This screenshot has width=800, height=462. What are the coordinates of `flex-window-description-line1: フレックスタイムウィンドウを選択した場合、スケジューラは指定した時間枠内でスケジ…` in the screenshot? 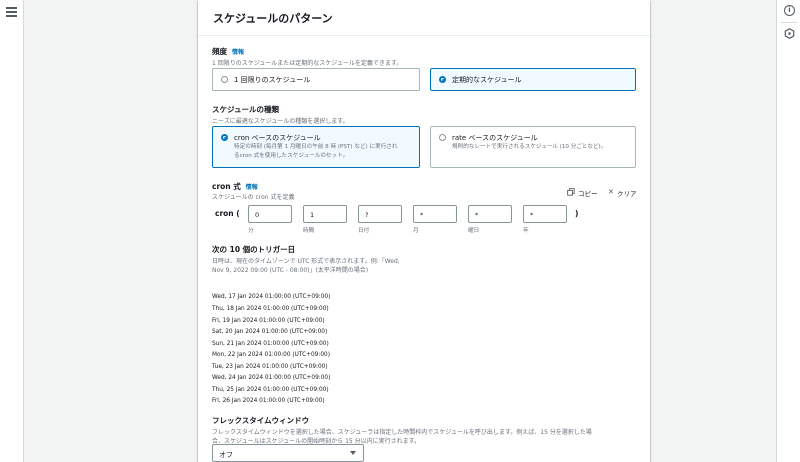 It's located at (402, 432).